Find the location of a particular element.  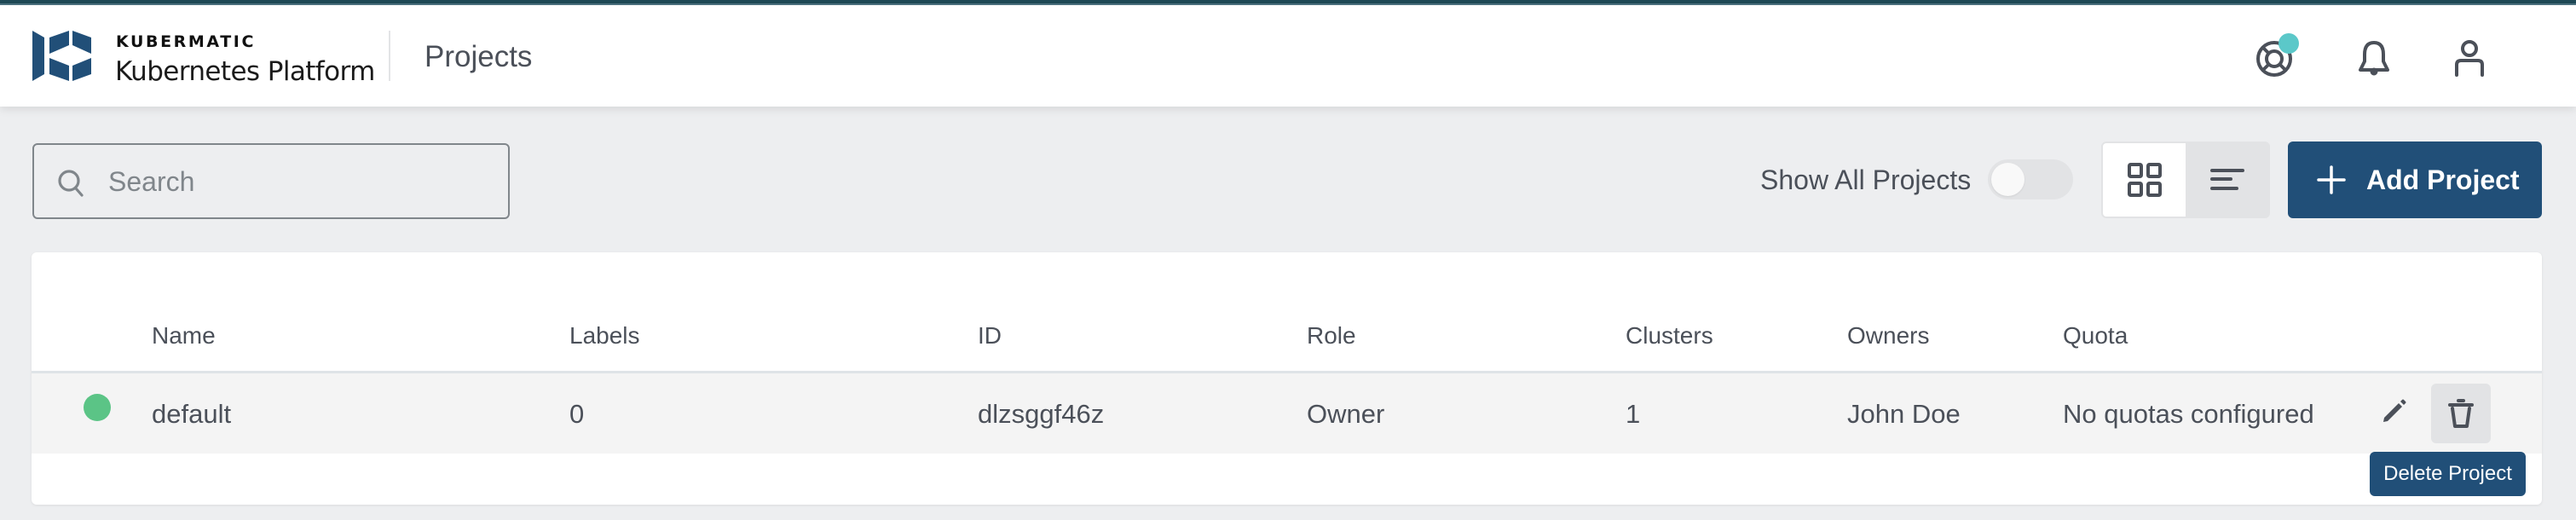

search-input is located at coordinates (295, 181).